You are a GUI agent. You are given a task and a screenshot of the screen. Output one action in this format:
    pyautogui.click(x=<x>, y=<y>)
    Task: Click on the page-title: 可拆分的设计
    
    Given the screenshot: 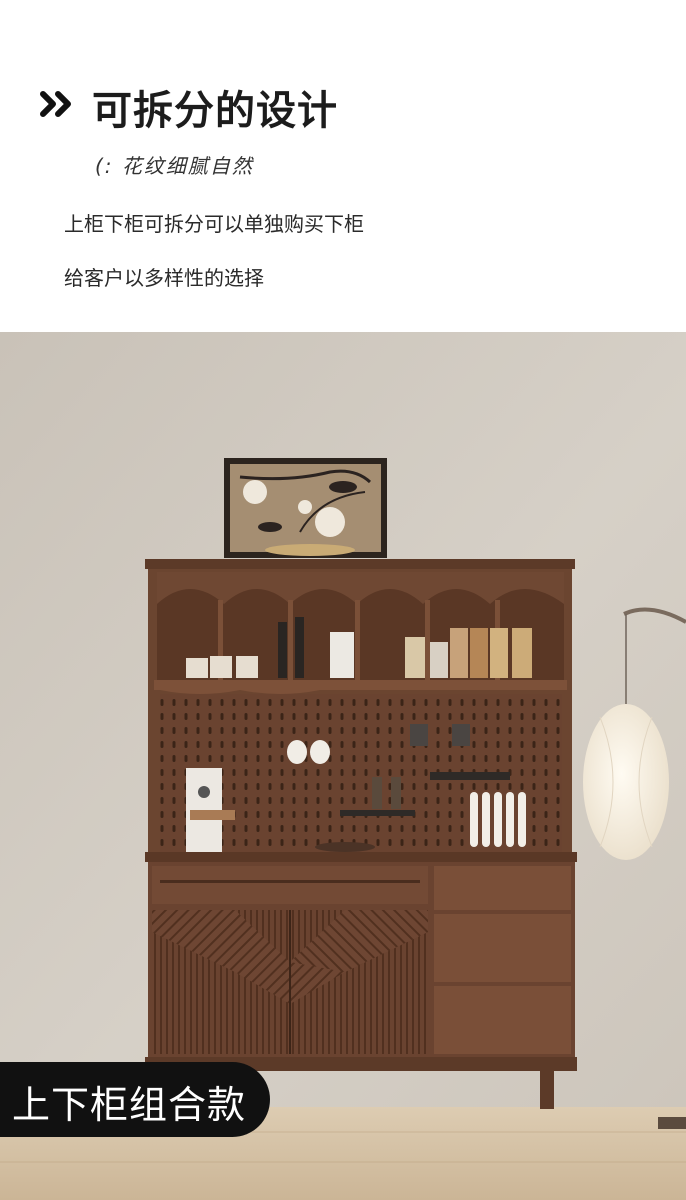 What is the action you would take?
    pyautogui.click(x=215, y=111)
    